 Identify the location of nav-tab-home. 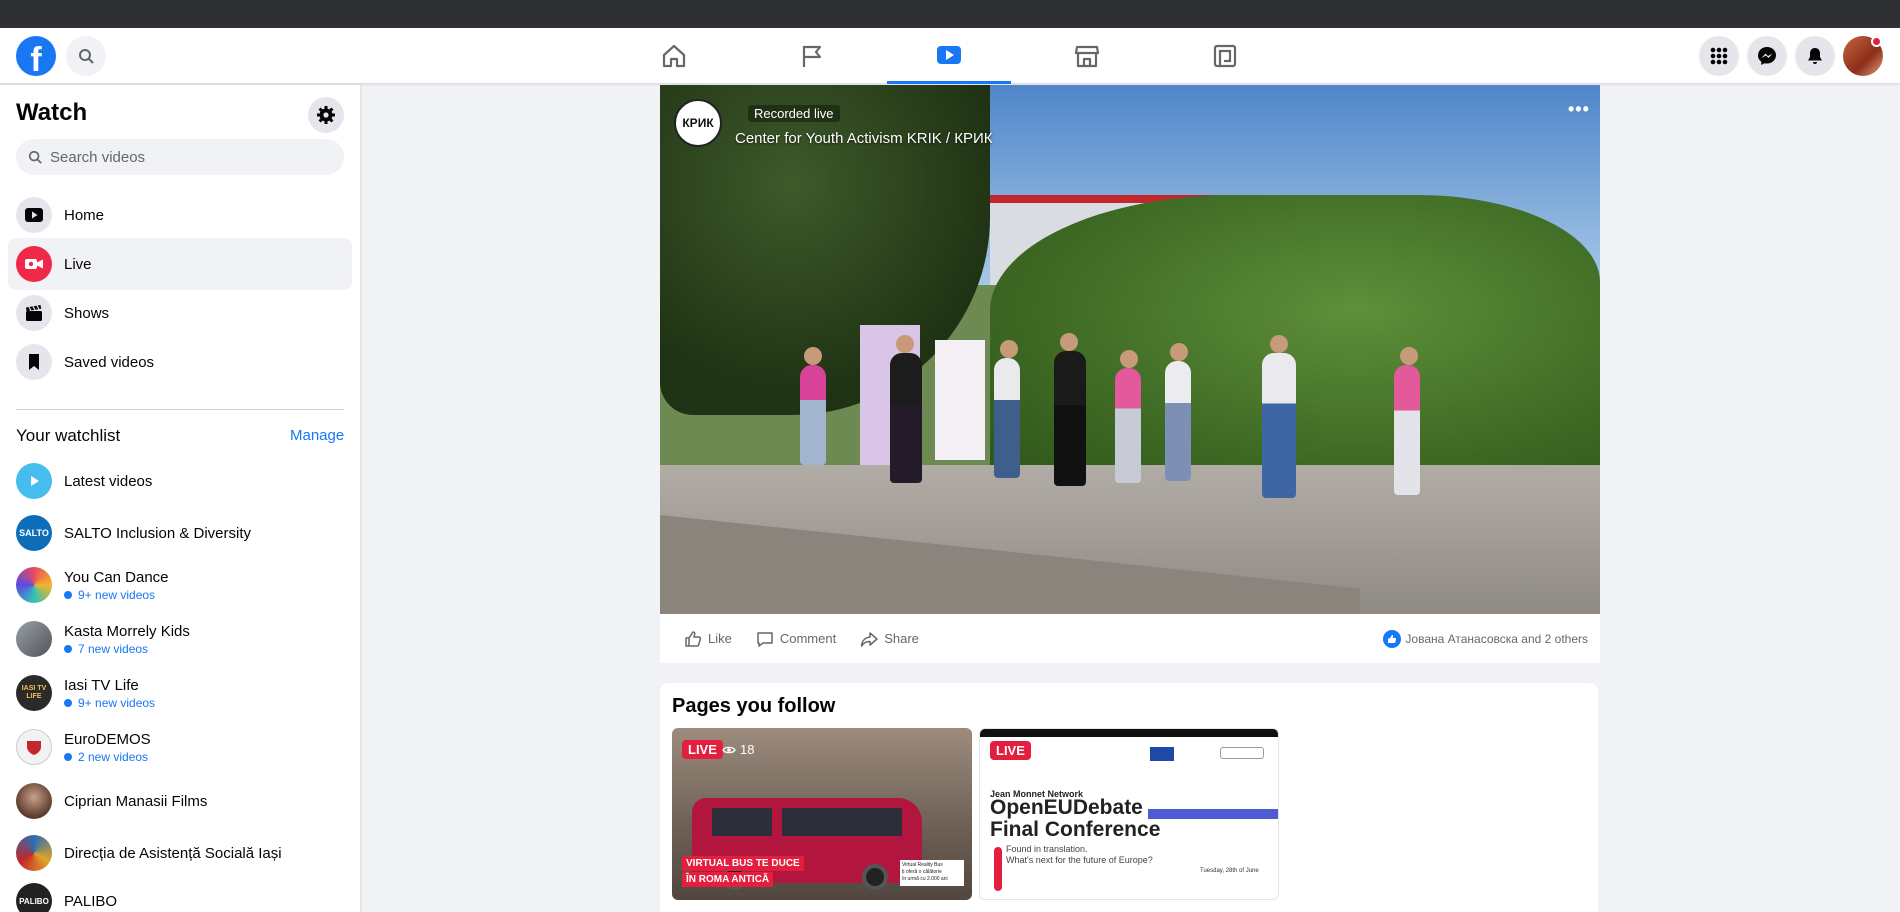
(674, 56).